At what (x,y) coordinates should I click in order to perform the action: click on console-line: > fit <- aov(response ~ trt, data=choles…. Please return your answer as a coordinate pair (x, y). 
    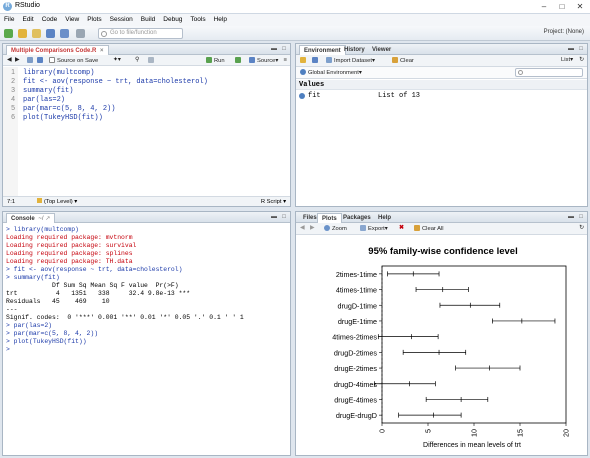
    Looking at the image, I should click on (94, 269).